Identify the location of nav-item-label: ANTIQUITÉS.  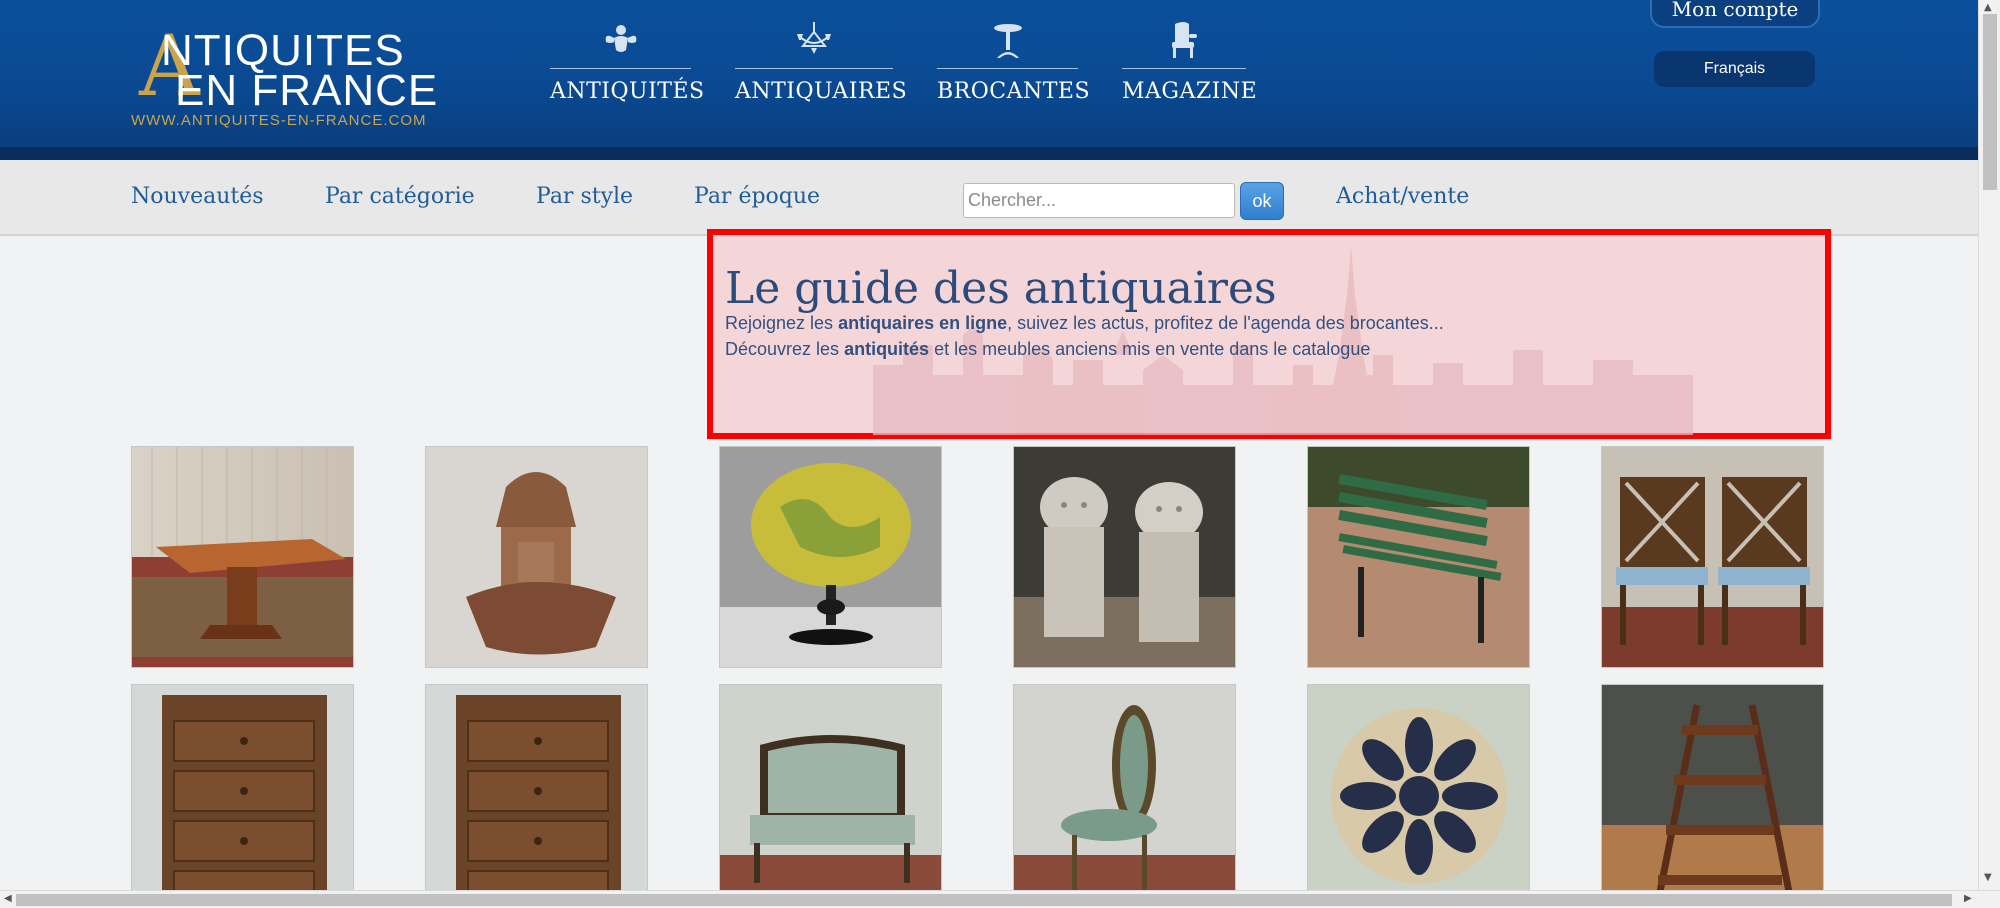
(627, 91).